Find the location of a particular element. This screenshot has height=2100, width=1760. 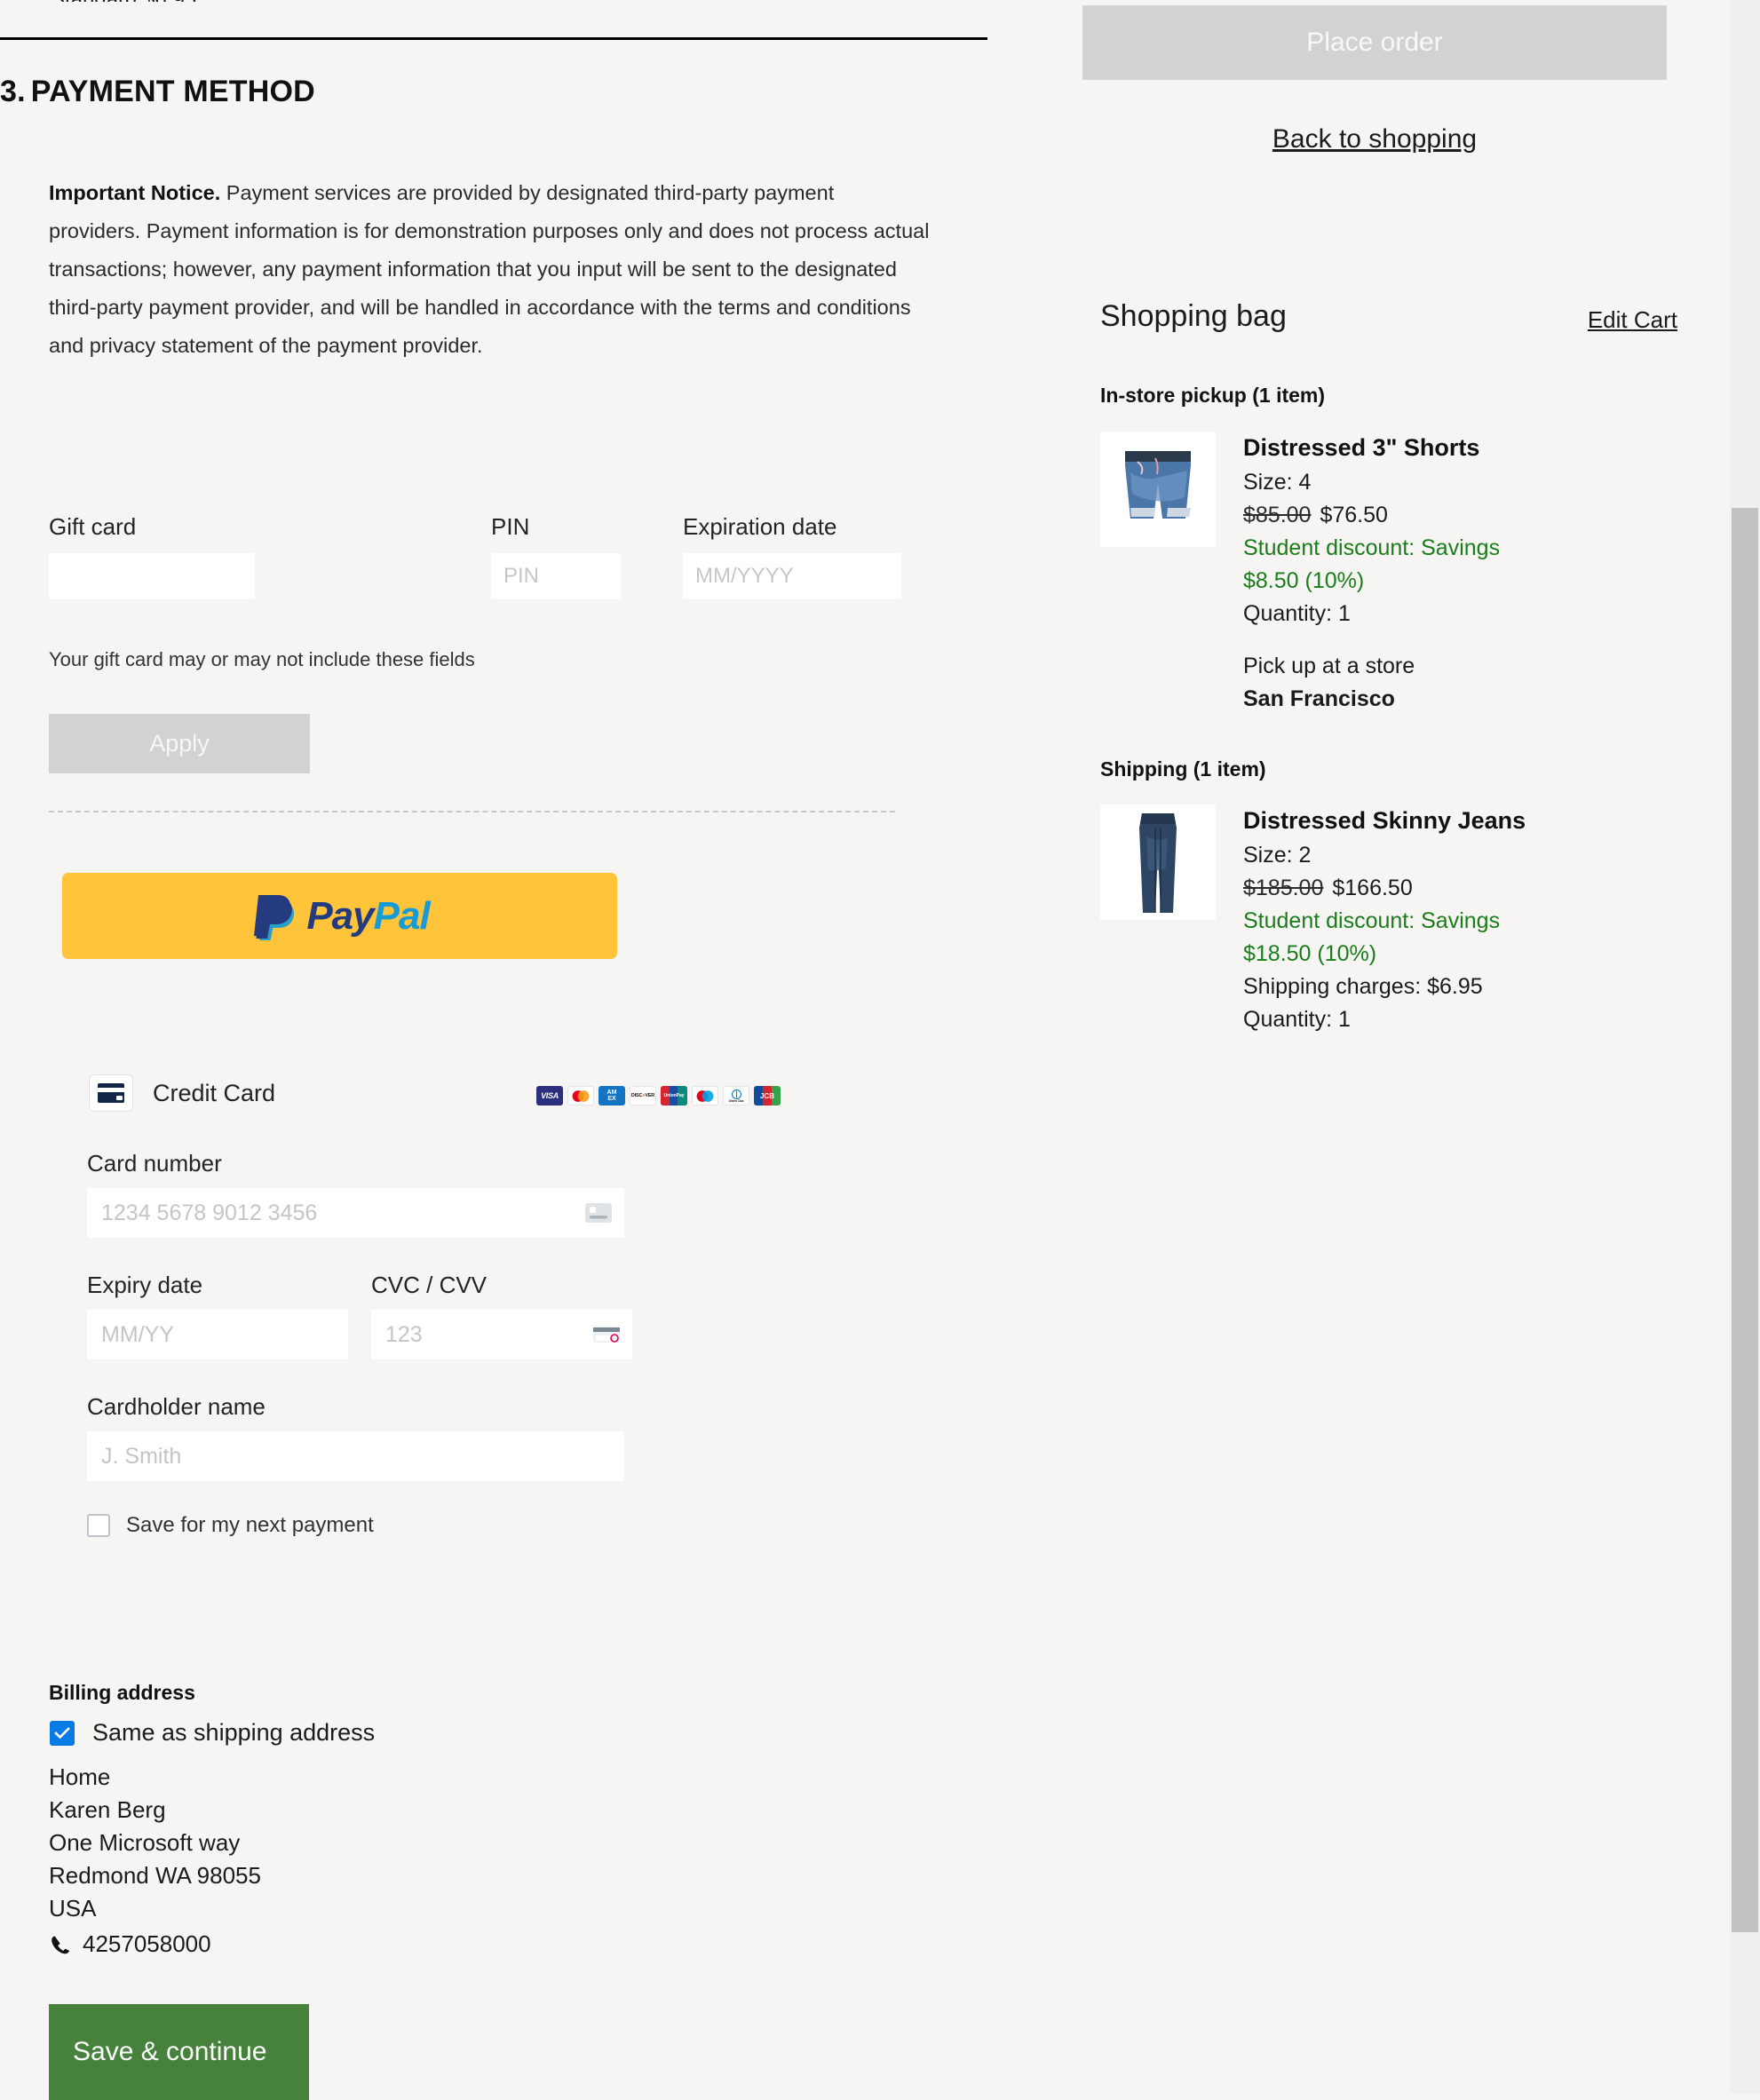

card-number-input is located at coordinates (355, 1213).